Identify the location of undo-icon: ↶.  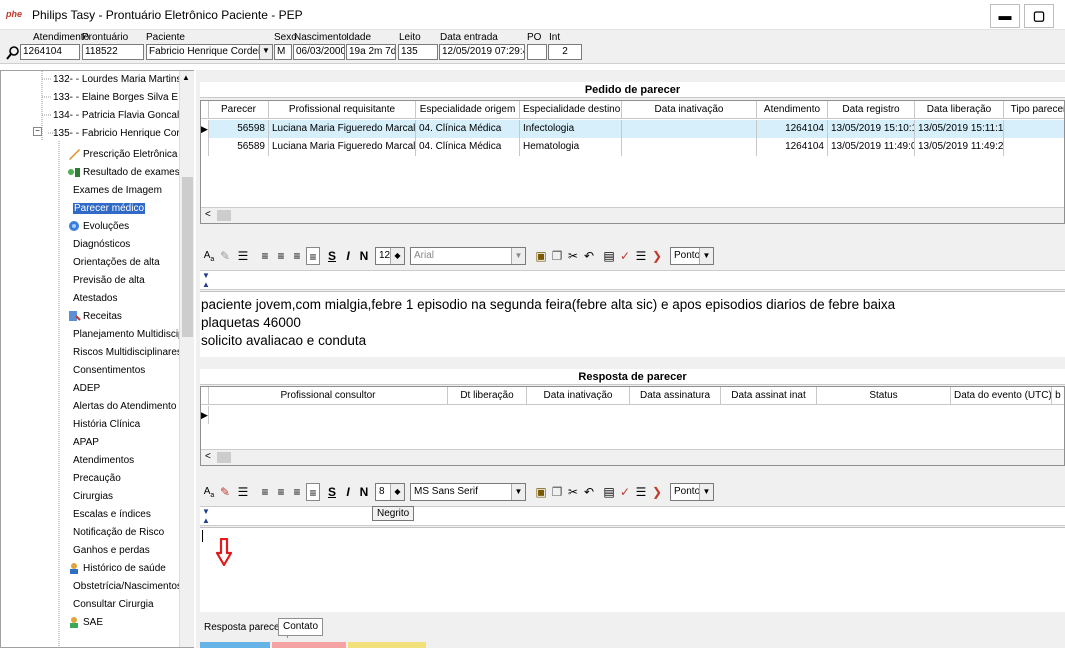
(589, 256).